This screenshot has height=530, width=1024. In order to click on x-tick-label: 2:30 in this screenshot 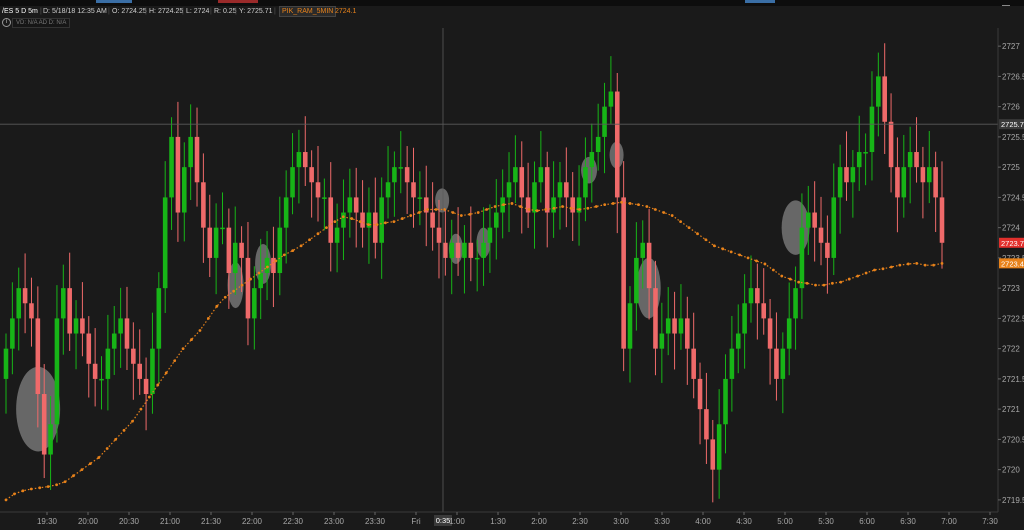, I will do `click(580, 521)`.